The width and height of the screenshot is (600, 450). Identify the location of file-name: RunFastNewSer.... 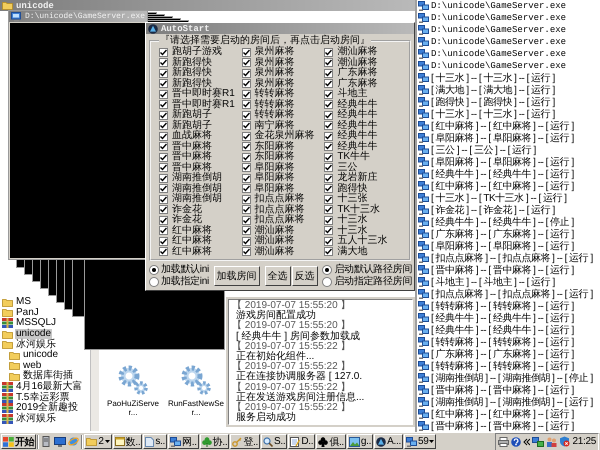
(196, 408).